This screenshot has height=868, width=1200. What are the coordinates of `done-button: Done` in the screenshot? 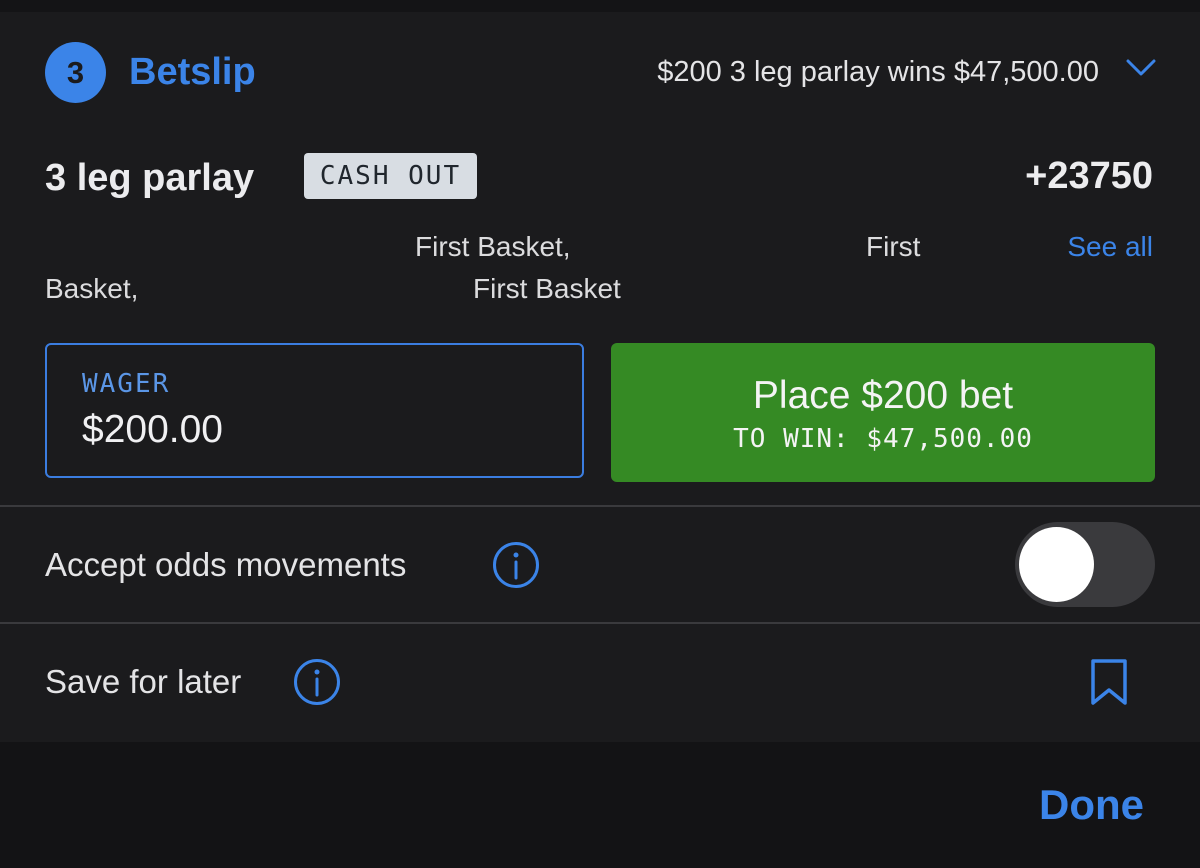 It's located at (1091, 805).